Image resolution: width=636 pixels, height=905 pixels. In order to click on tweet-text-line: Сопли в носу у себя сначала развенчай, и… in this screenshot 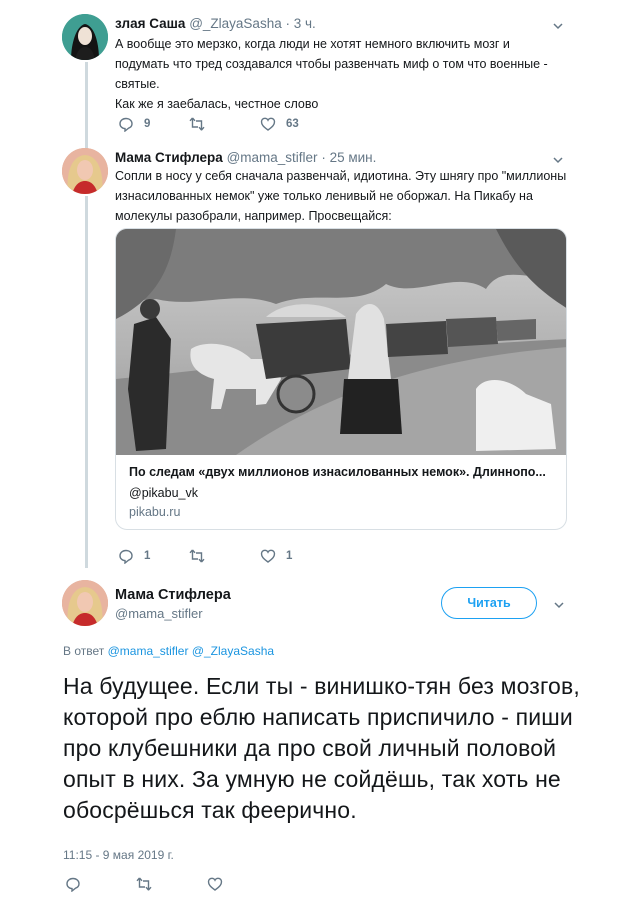, I will do `click(341, 176)`.